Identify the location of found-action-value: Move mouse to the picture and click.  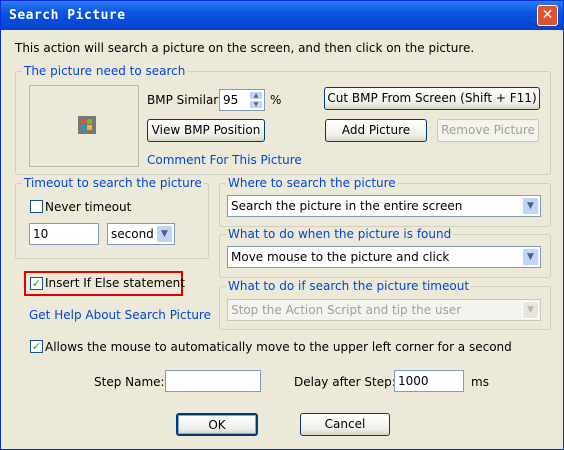
(340, 257).